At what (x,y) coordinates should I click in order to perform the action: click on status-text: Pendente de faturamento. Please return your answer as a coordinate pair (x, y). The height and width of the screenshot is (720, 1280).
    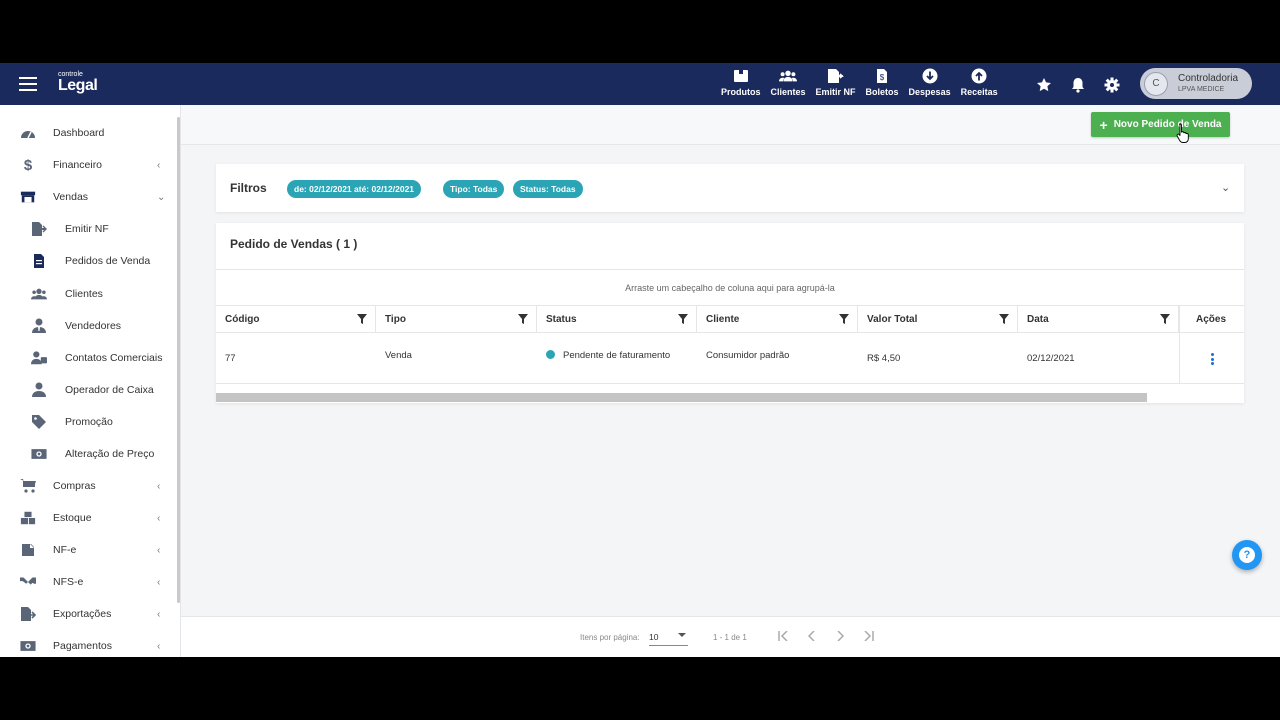
    Looking at the image, I should click on (617, 355).